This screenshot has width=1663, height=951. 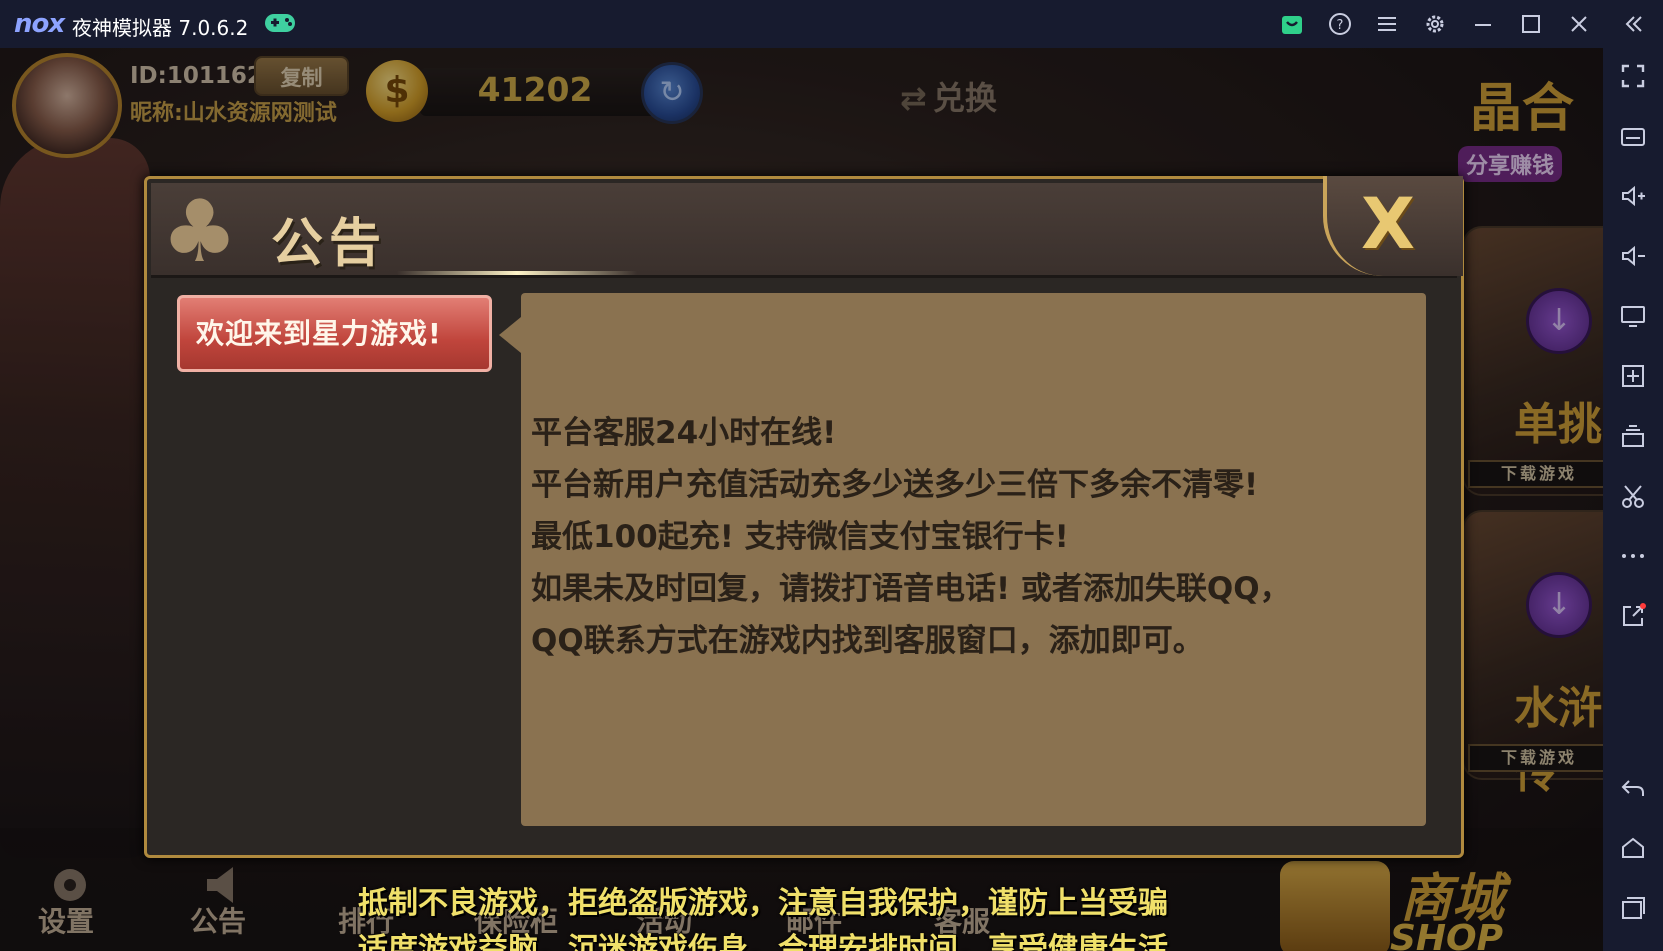 I want to click on gamepad-icon, so click(x=280, y=23).